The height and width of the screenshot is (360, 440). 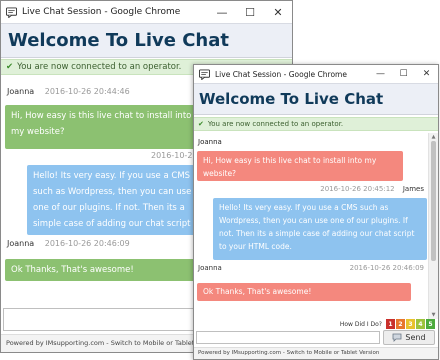 I want to click on connection-notice: ✔ You are now connected to an operator., so click(x=316, y=124).